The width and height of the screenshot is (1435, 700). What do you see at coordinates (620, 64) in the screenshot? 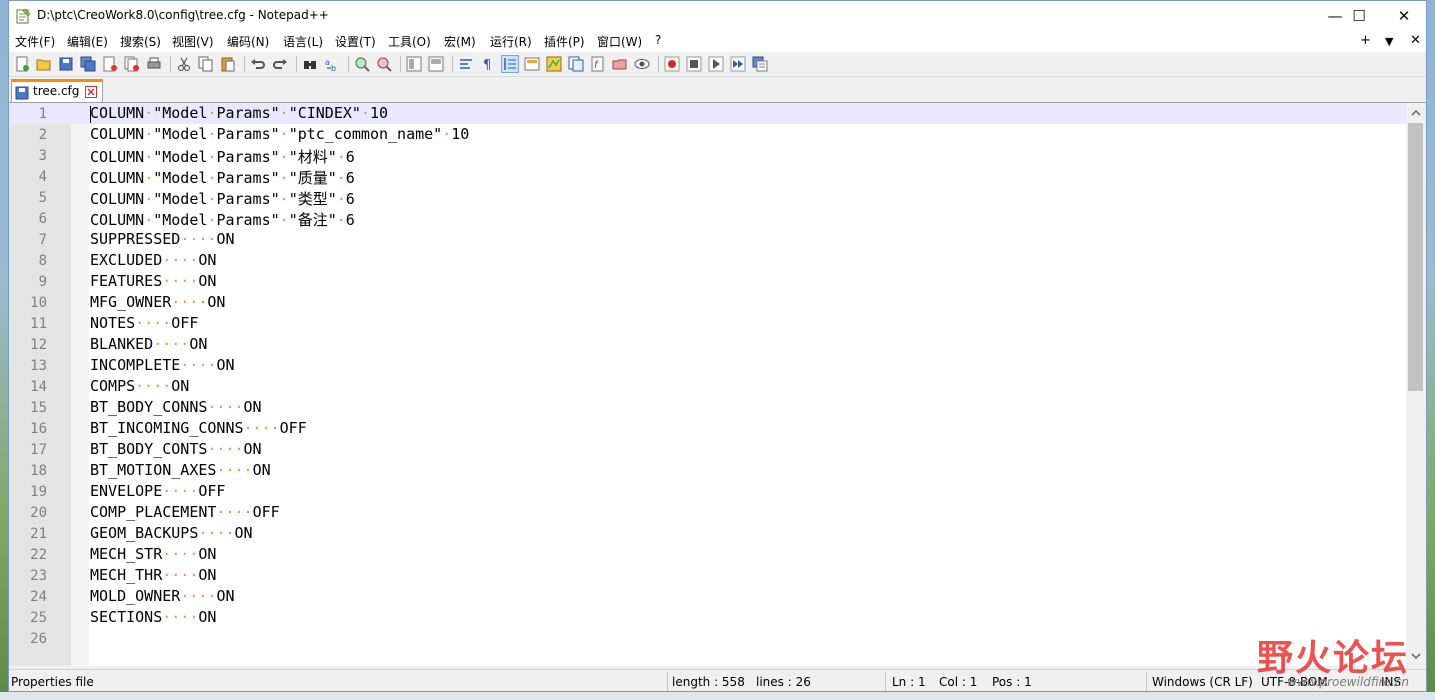
I see `folder-icon` at bounding box center [620, 64].